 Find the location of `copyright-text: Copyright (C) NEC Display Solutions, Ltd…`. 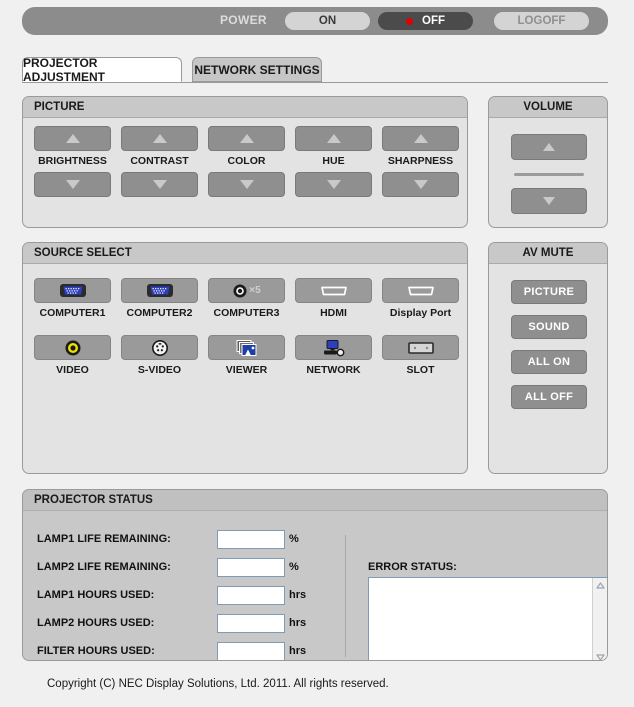

copyright-text: Copyright (C) NEC Display Solutions, Ltd… is located at coordinates (218, 684).